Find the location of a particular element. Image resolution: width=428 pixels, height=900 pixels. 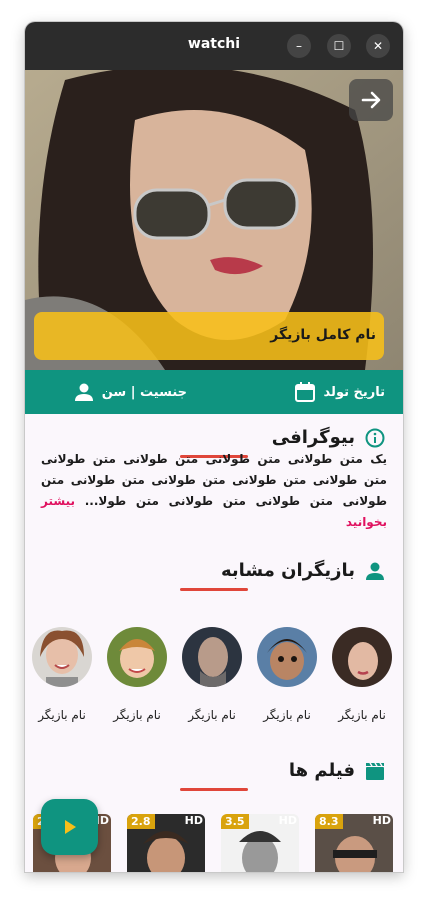

similar-actors-title: بازیگران مشابه is located at coordinates (288, 570).